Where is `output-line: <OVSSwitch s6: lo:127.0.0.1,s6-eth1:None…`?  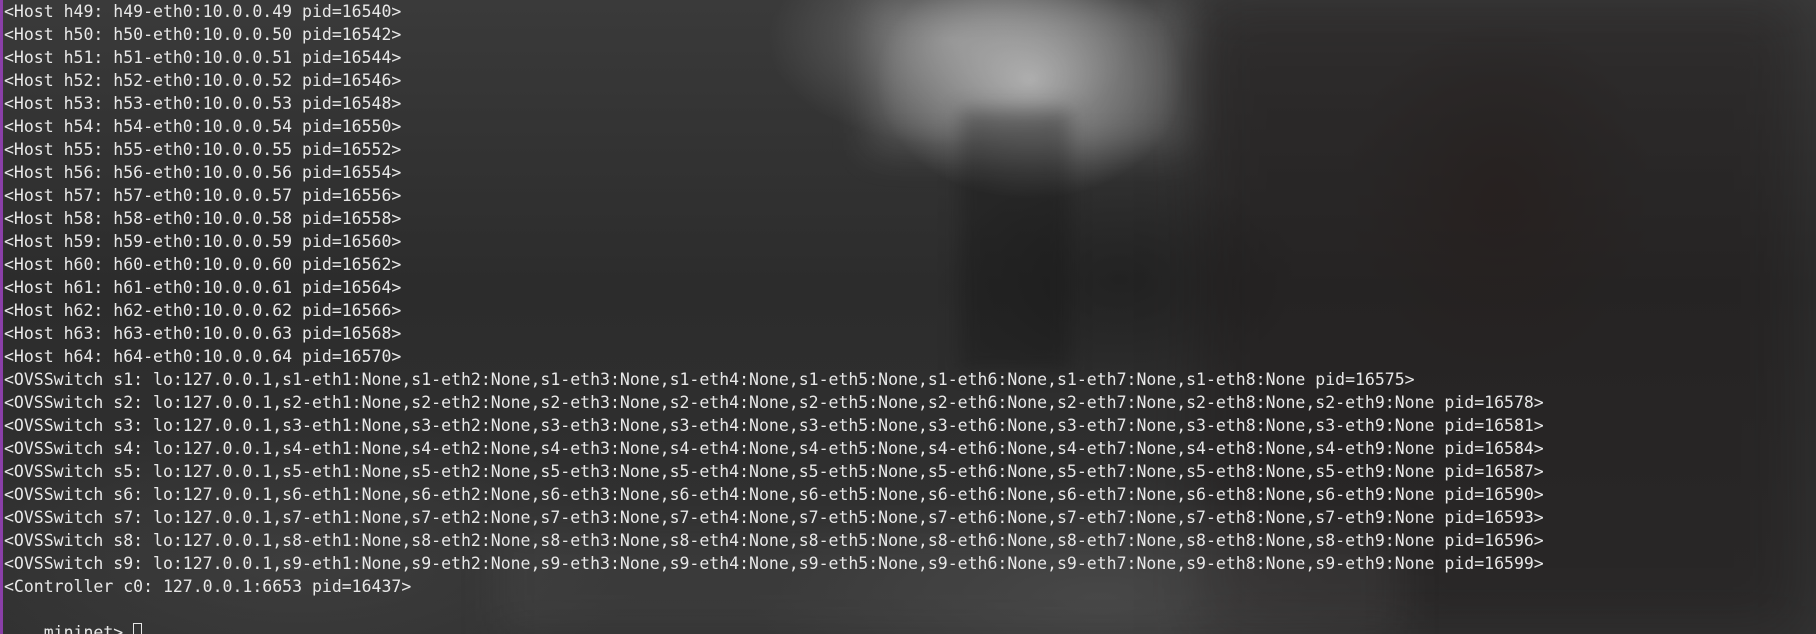
output-line: <OVSSwitch s6: lo:127.0.0.1,s6-eth1:None… is located at coordinates (774, 494).